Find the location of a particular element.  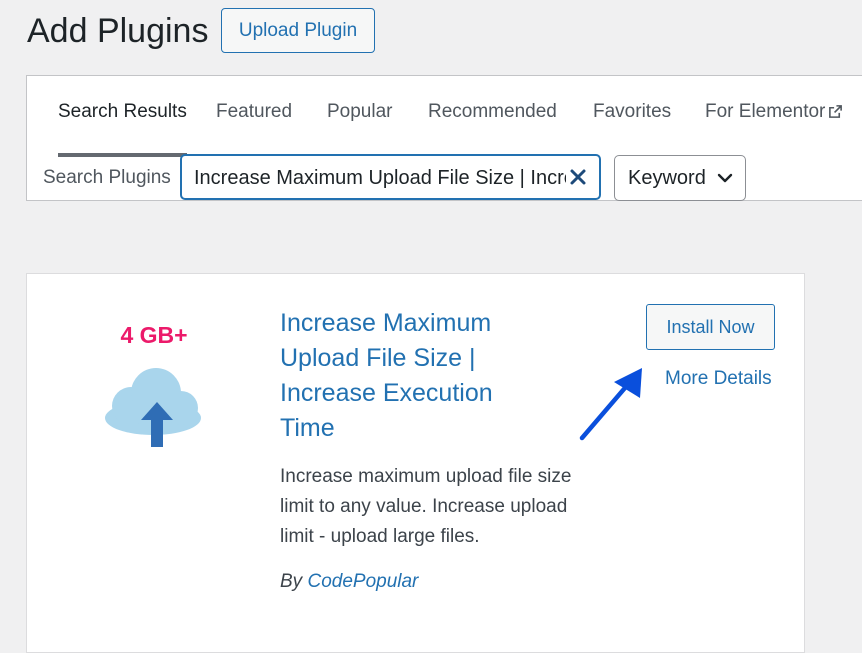

more-details-link: More Details is located at coordinates (718, 379).